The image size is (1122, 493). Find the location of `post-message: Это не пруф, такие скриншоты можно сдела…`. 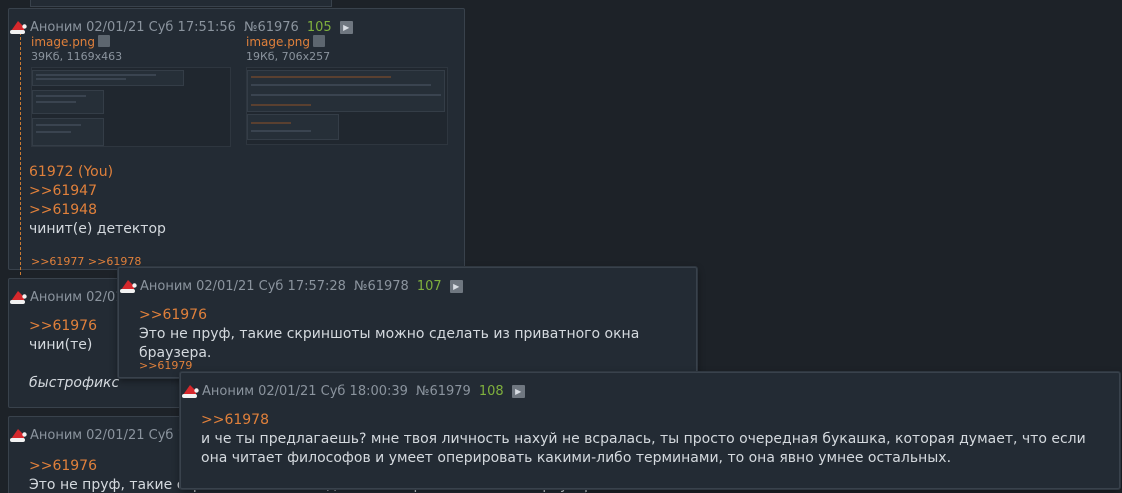

post-message: Это не пруф, такие скриншоты можно сдела… is located at coordinates (389, 343).